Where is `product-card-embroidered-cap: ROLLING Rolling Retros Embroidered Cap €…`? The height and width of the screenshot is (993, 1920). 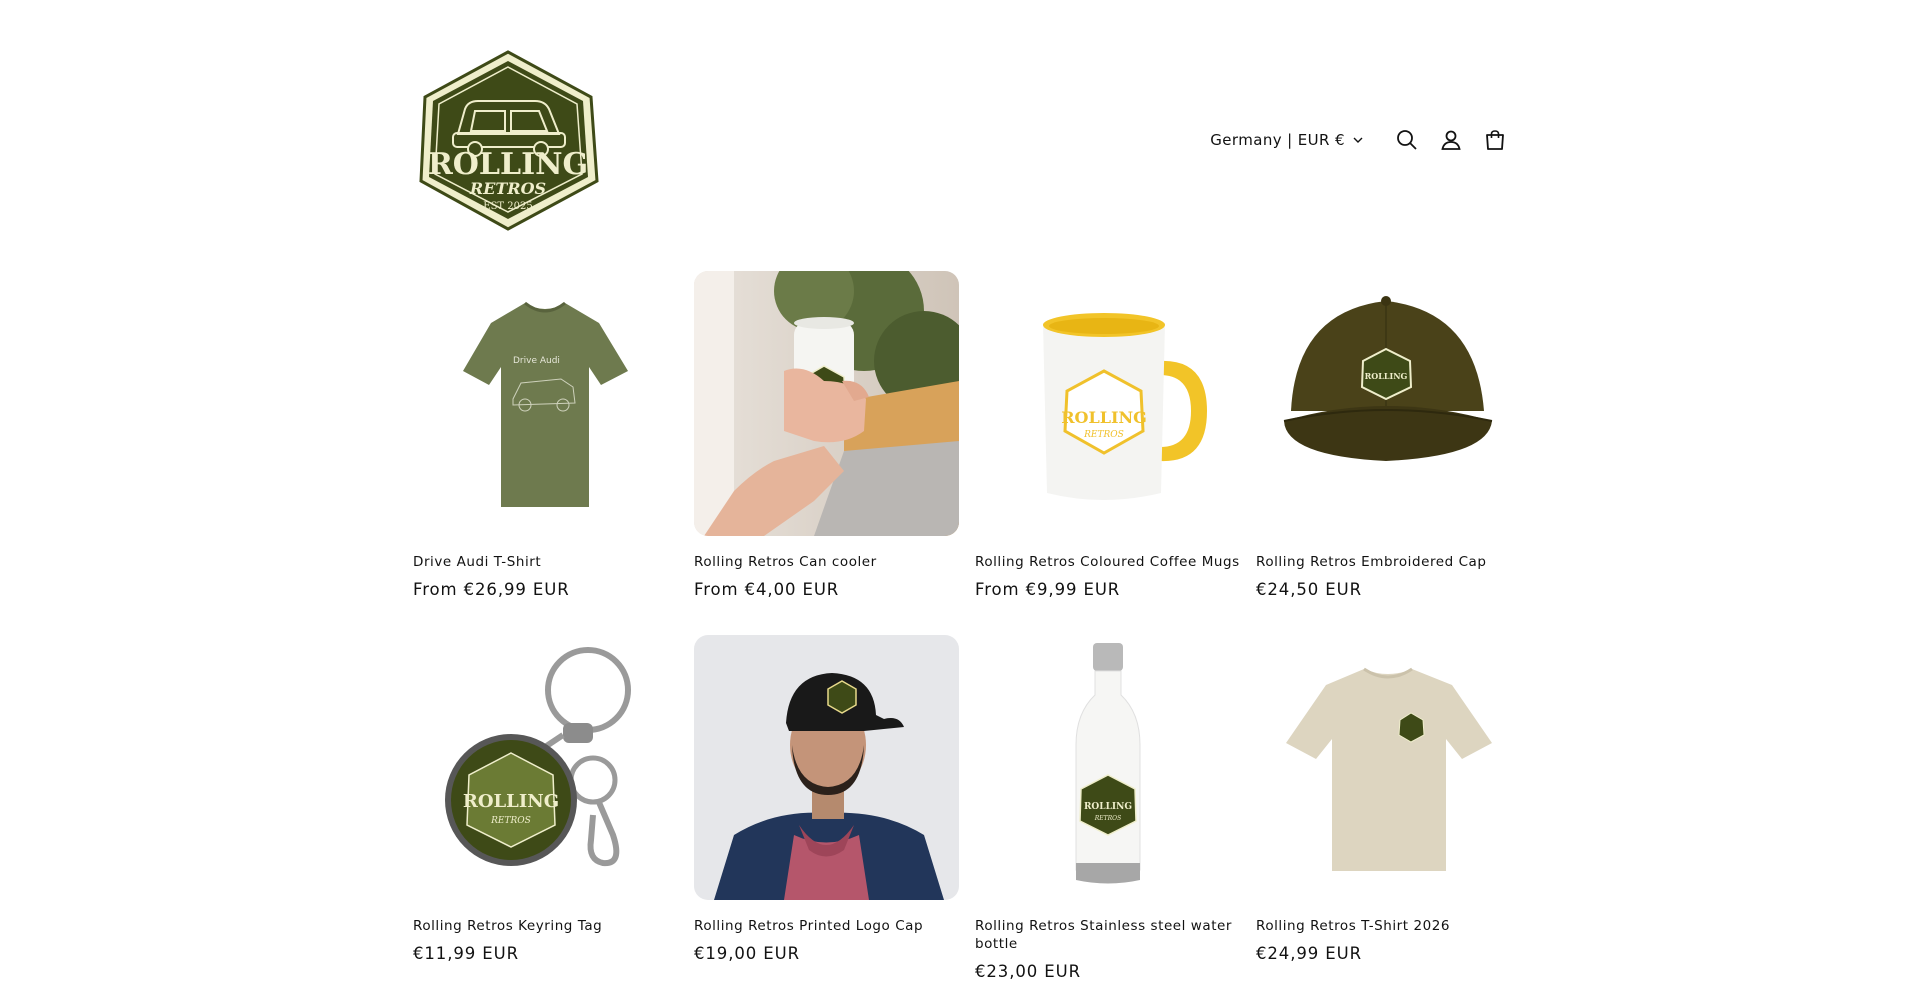 product-card-embroidered-cap: ROLLING Rolling Retros Embroidered Cap €… is located at coordinates (1388, 435).